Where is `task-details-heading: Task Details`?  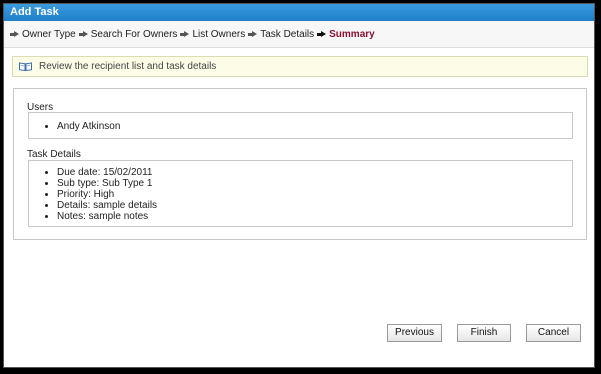 task-details-heading: Task Details is located at coordinates (54, 154).